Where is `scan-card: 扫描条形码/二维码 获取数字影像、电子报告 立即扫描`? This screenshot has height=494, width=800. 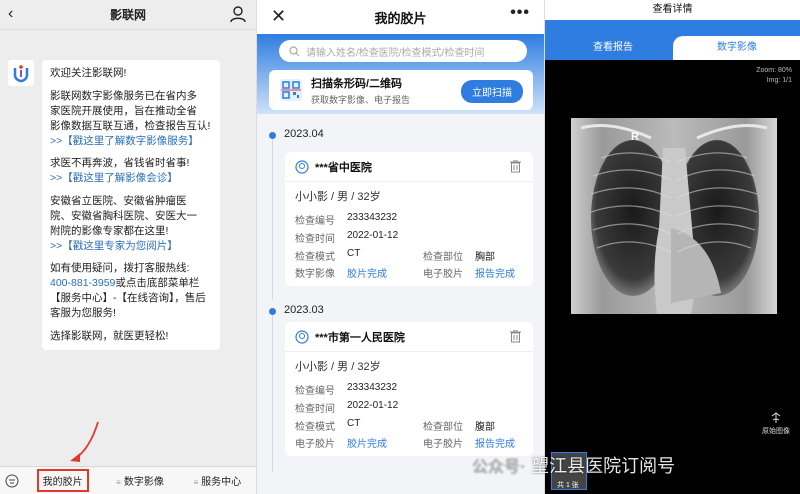
scan-card: 扫描条形码/二维码 获取数字影像、电子报告 立即扫描 is located at coordinates (401, 90).